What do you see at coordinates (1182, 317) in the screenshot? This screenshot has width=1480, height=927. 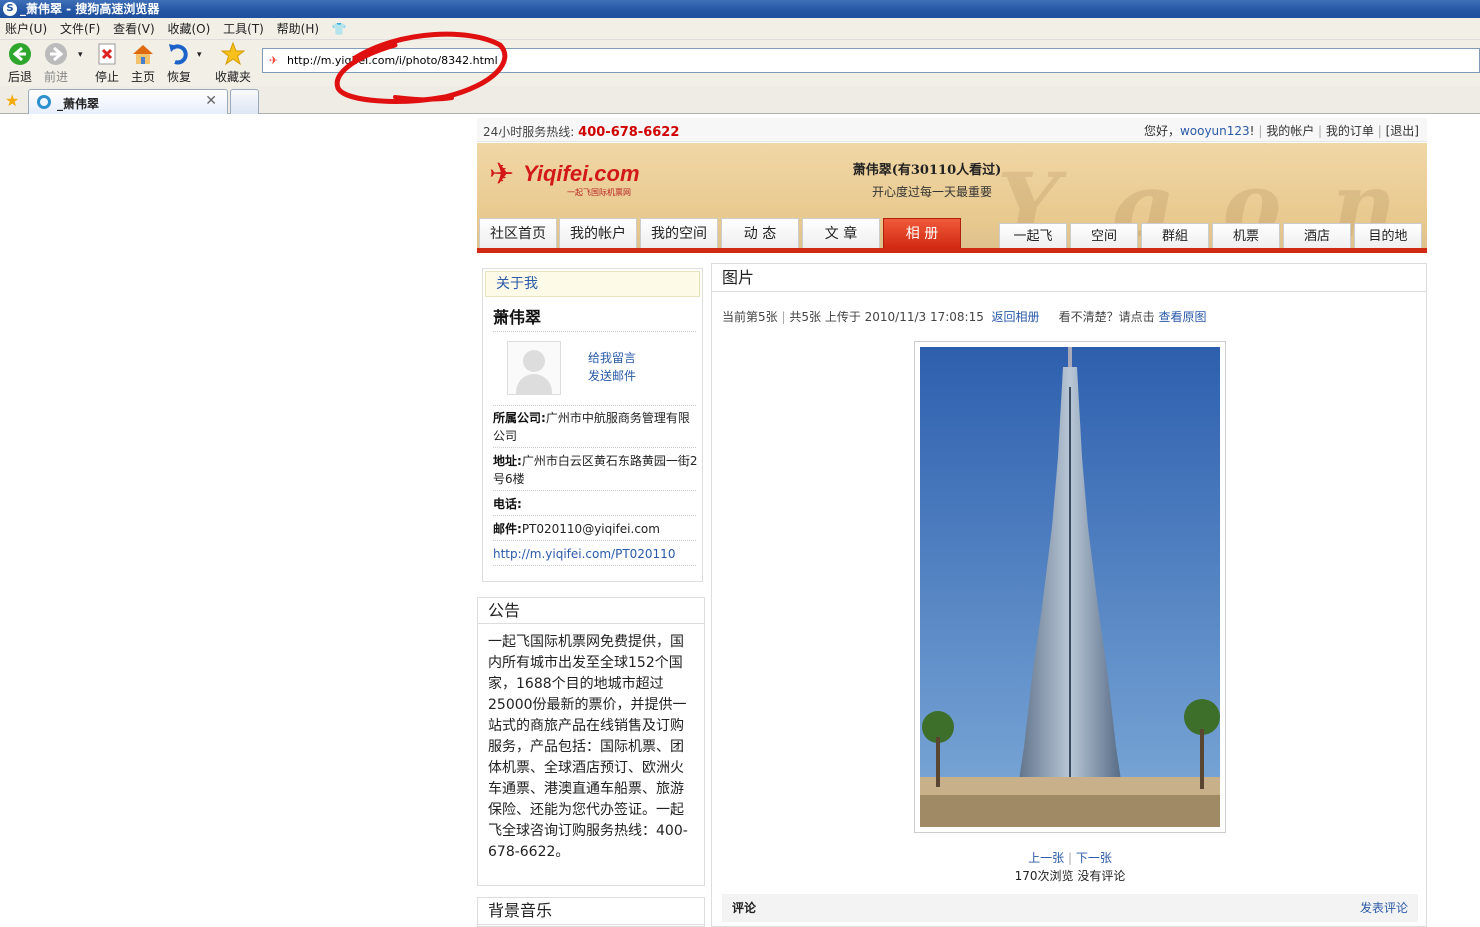 I see `view-original-link: 查看原图` at bounding box center [1182, 317].